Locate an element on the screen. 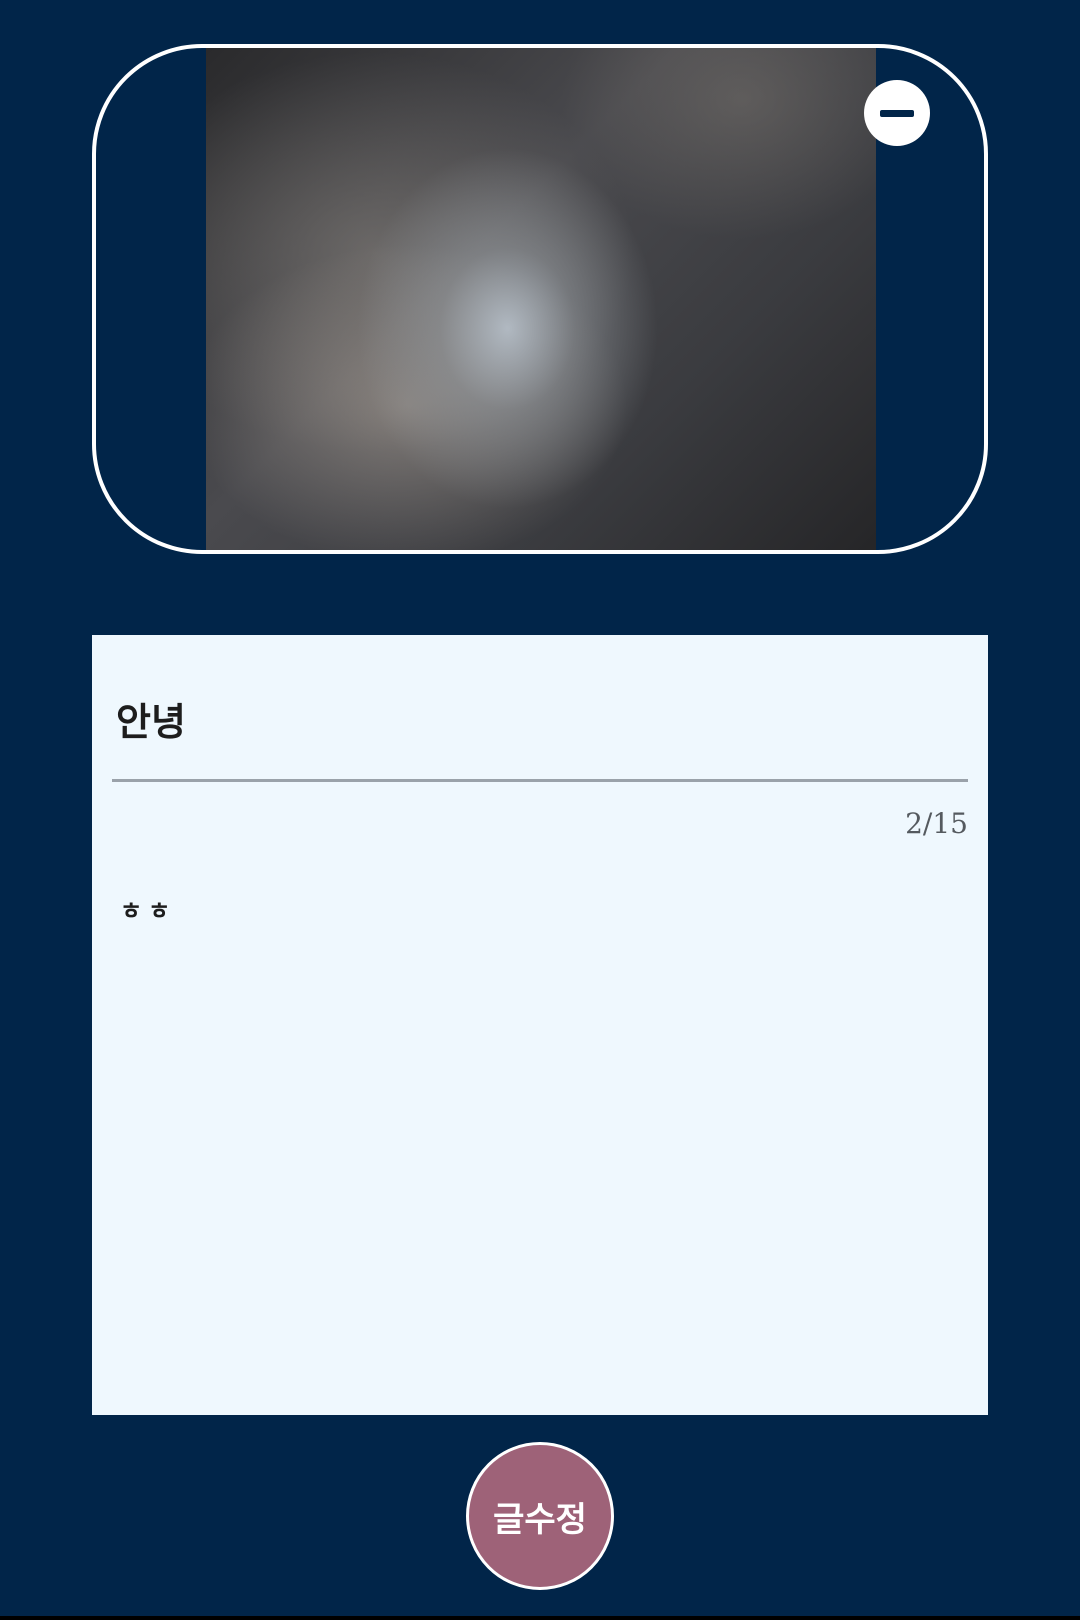 This screenshot has height=1620, width=1080. title-field: 안녕 is located at coordinates (540, 708).